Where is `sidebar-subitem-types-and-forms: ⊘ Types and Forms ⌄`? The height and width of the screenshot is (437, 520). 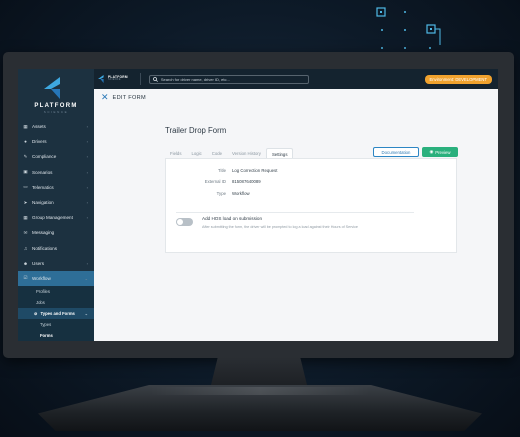
sidebar-subitem-types-and-forms: ⊘ Types and Forms ⌄ is located at coordinates (56, 314).